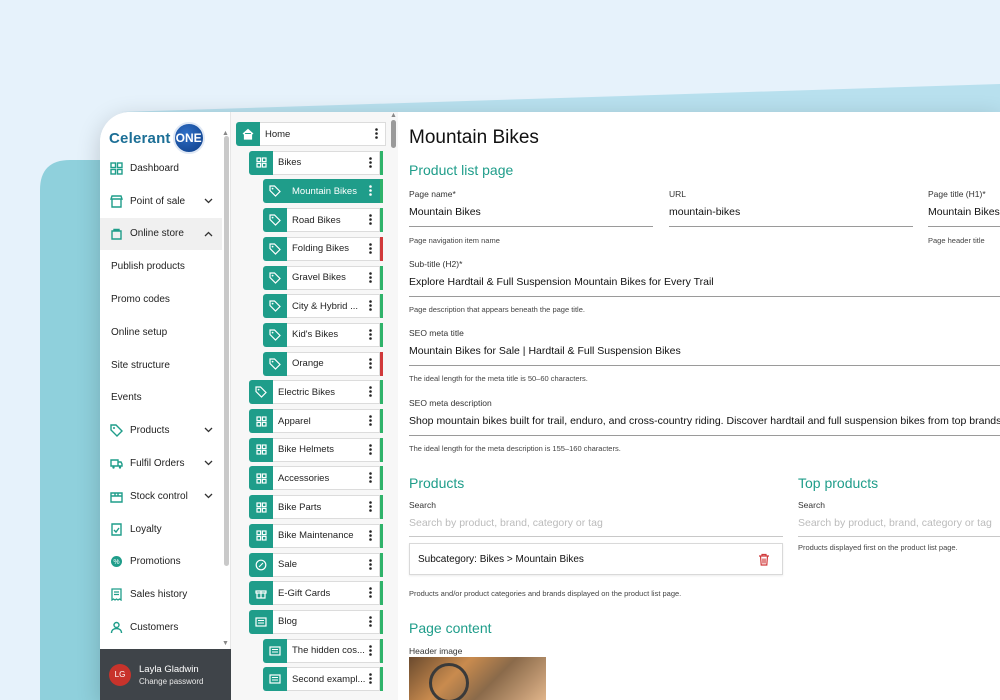  I want to click on subcategory-chip: Subcategory: Bikes > Mountain Bikes, so click(596, 559).